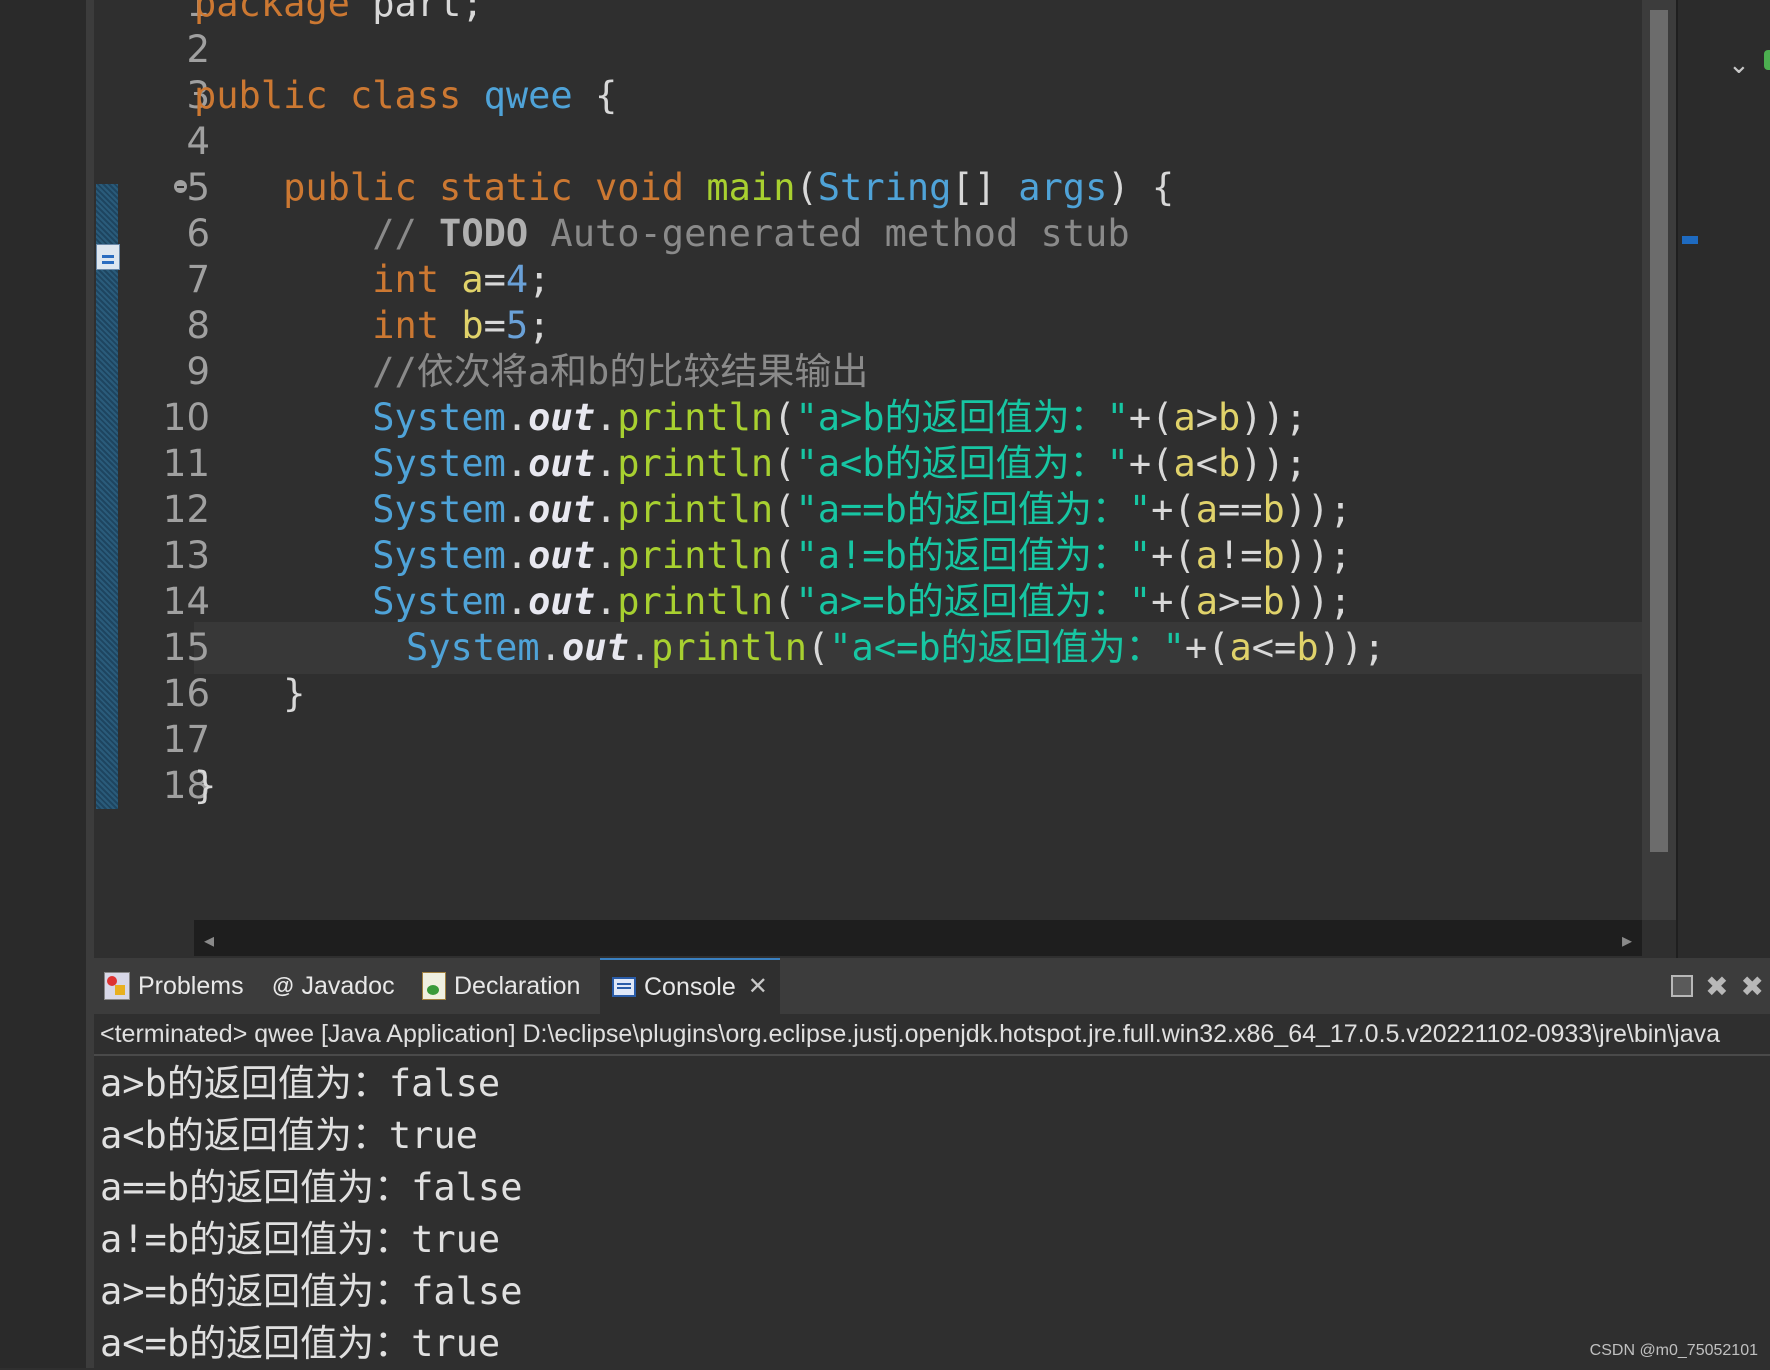  Describe the element at coordinates (868, 694) in the screenshot. I see `code-line: 16 }` at that location.